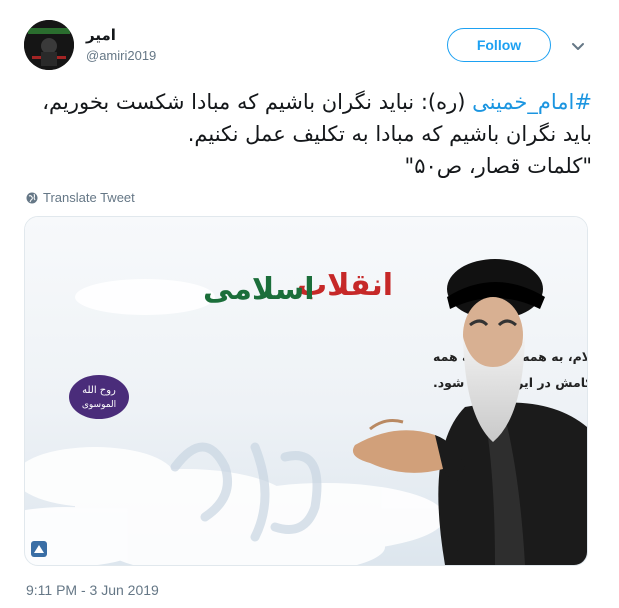 The height and width of the screenshot is (608, 619). I want to click on author-handle: @amiri2019, so click(121, 55).